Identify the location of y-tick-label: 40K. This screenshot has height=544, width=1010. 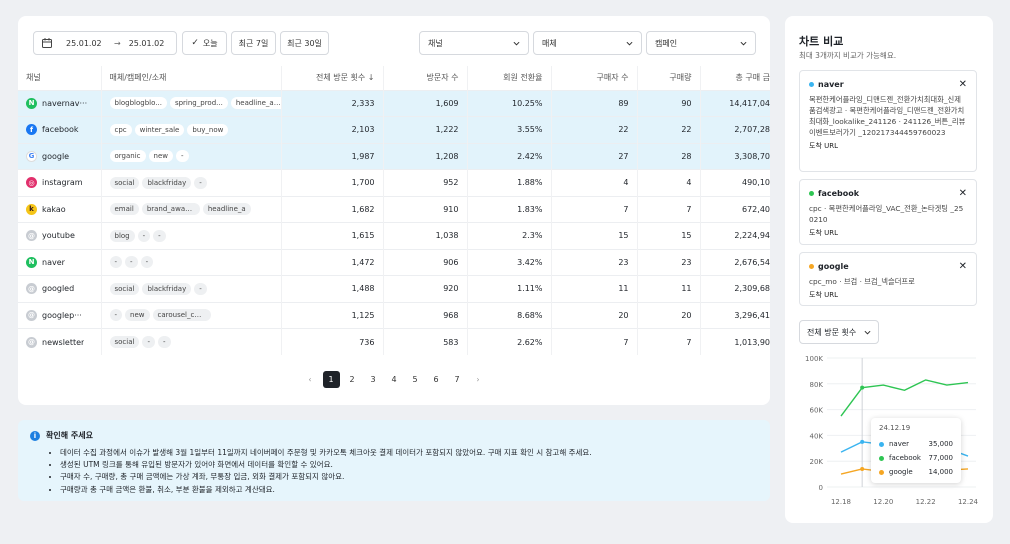
(817, 436).